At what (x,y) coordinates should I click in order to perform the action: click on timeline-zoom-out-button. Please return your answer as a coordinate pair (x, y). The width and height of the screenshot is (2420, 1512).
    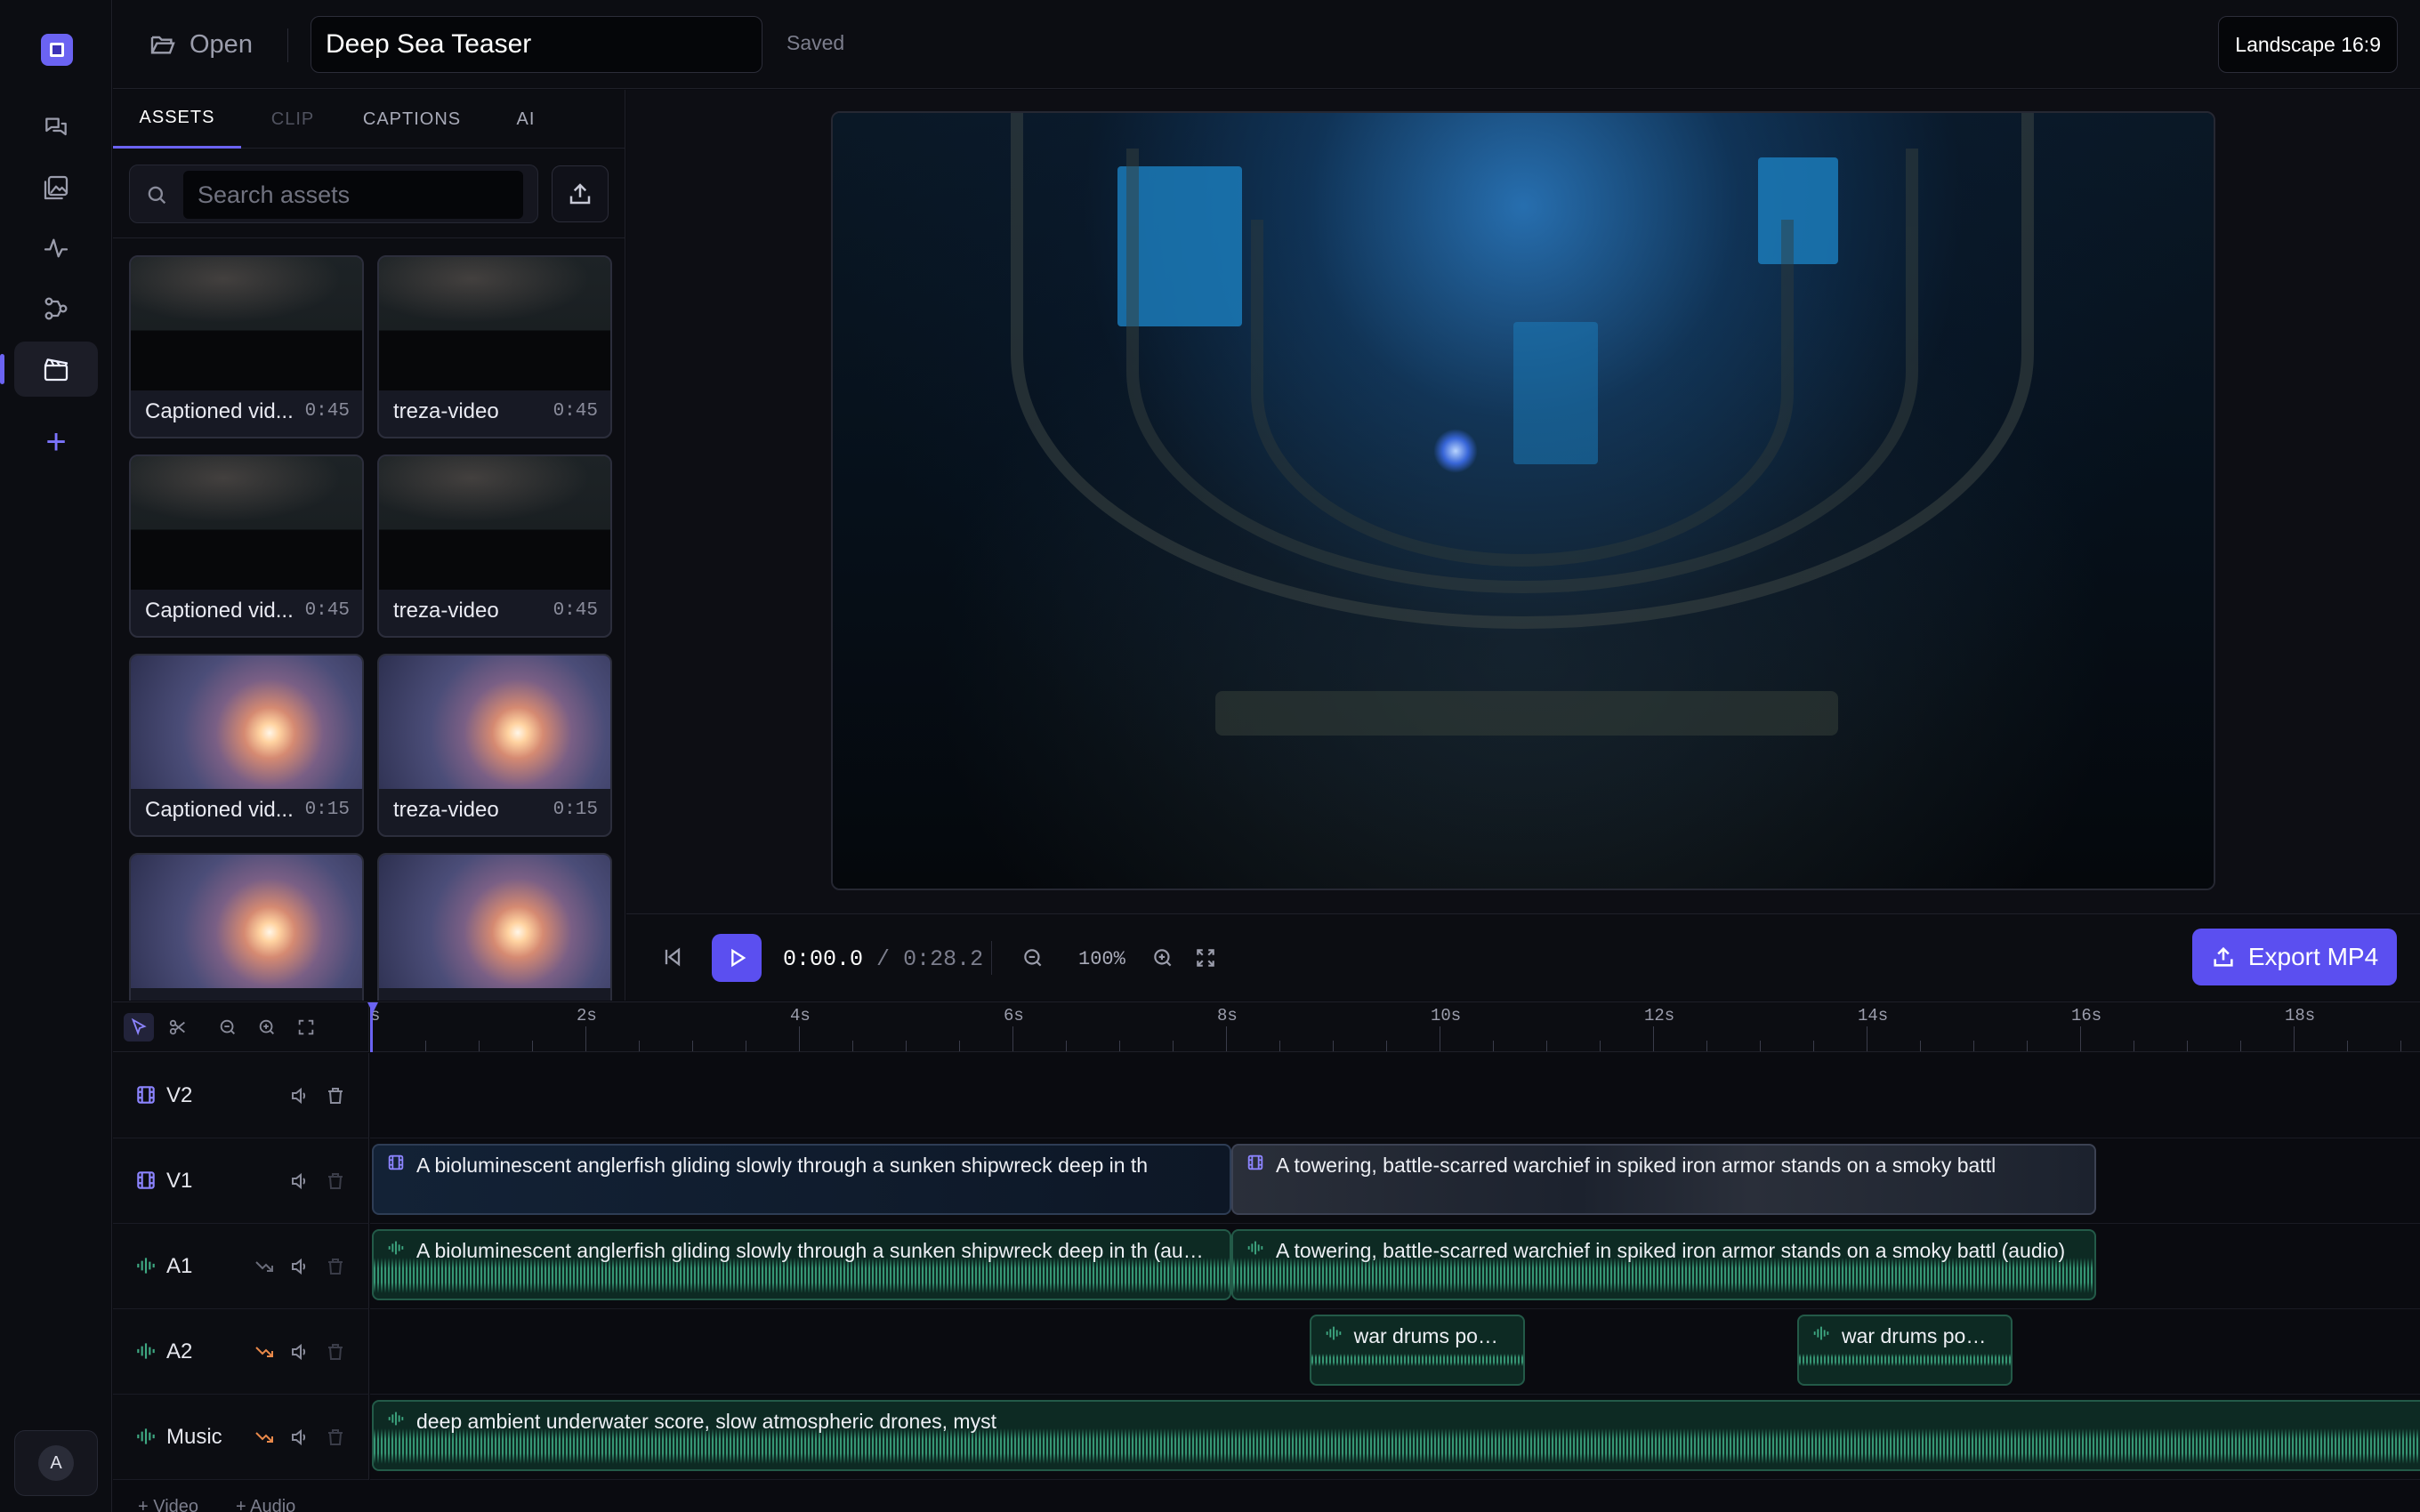
    Looking at the image, I should click on (228, 1027).